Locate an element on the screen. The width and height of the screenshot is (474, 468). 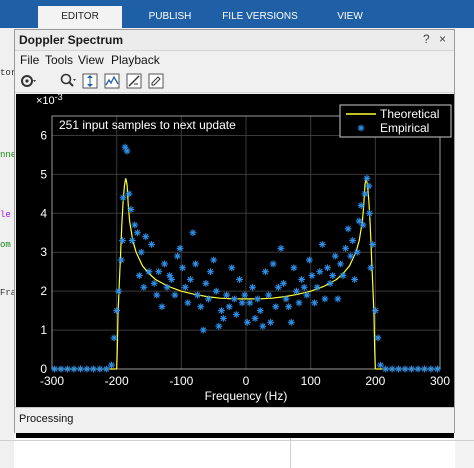
ribbon-tab-file-versions: FILE VERSIONS is located at coordinates (260, 17).